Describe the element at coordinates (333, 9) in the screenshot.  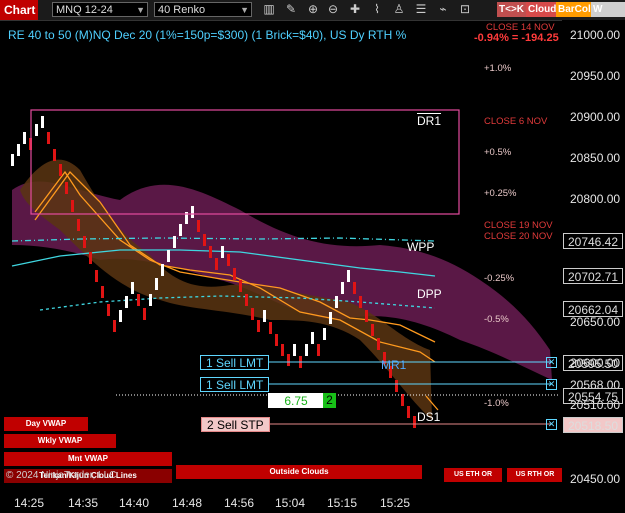
I see `zoom-out-icon: ⊖` at that location.